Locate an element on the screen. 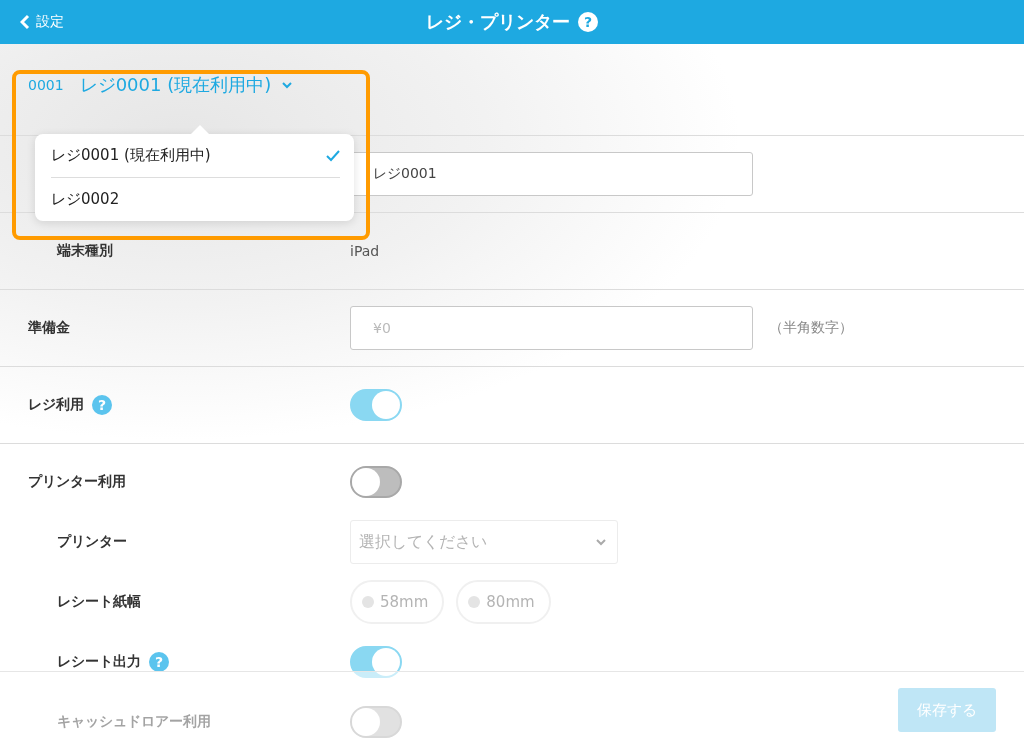  field-label: プリンター is located at coordinates (92, 542).